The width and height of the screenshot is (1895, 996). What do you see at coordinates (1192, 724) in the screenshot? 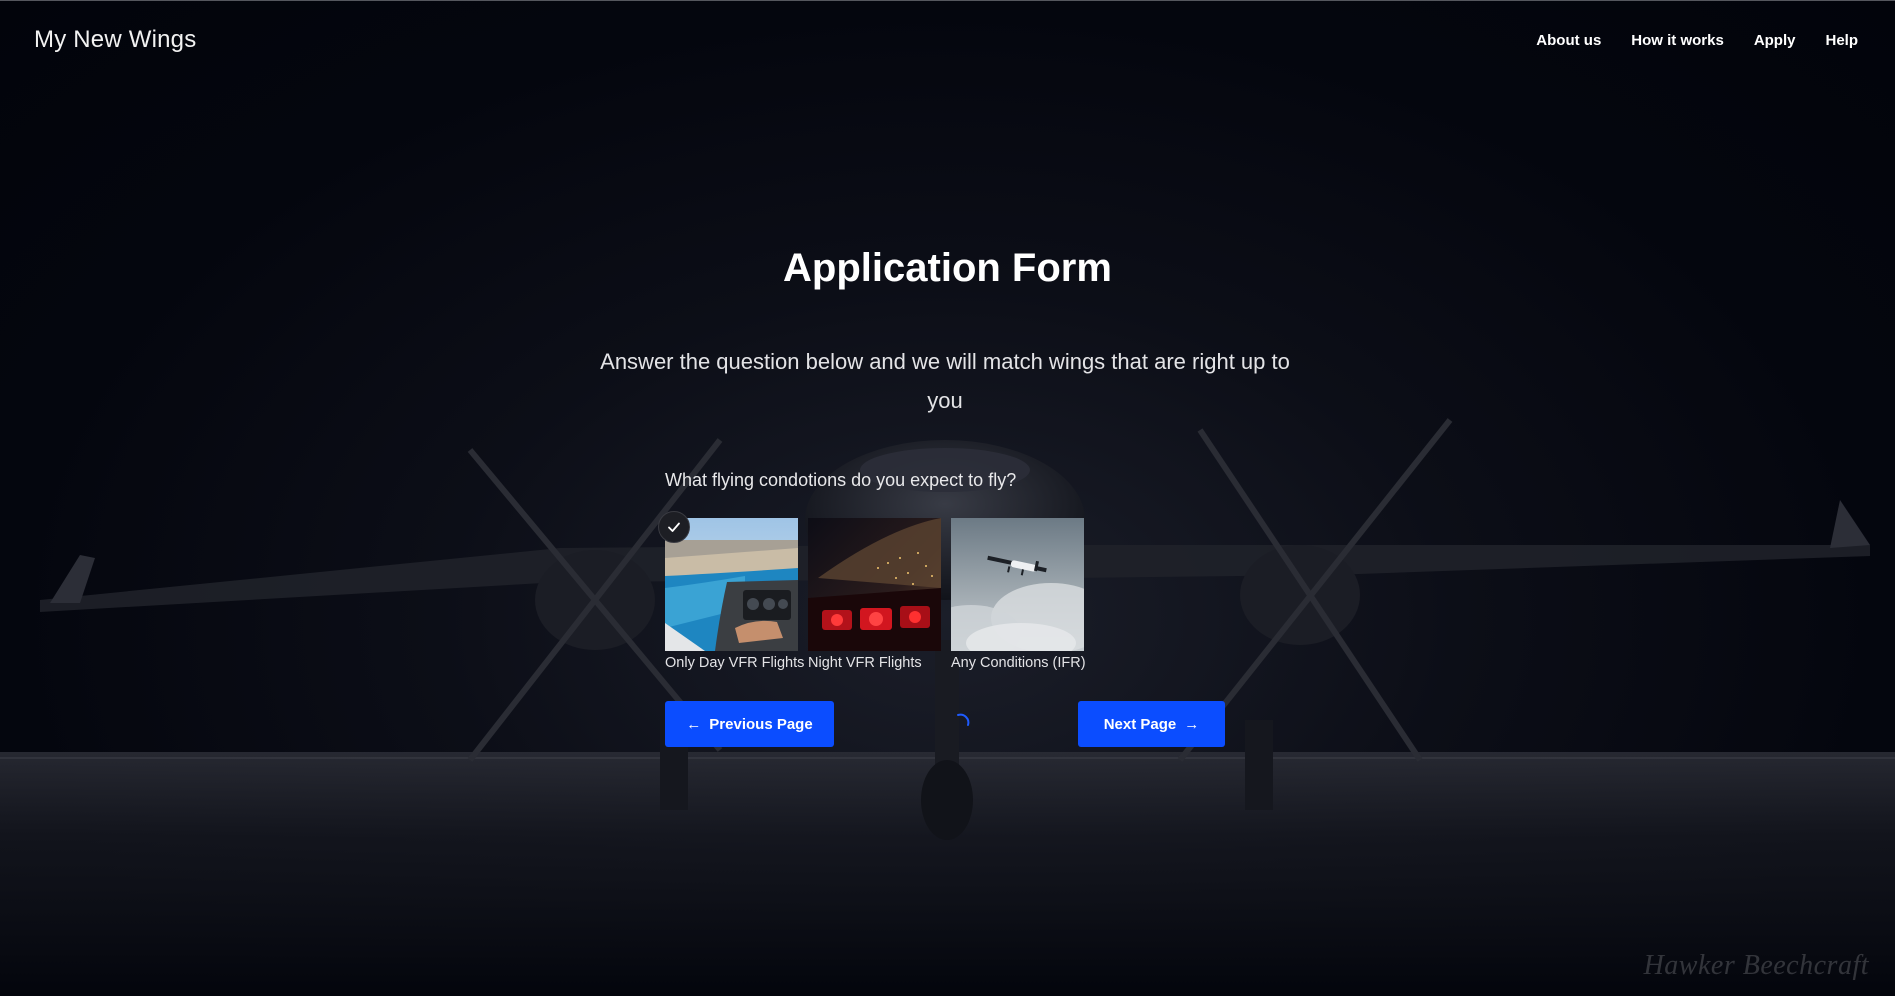
I see `arrow-right-icon: →` at bounding box center [1192, 724].